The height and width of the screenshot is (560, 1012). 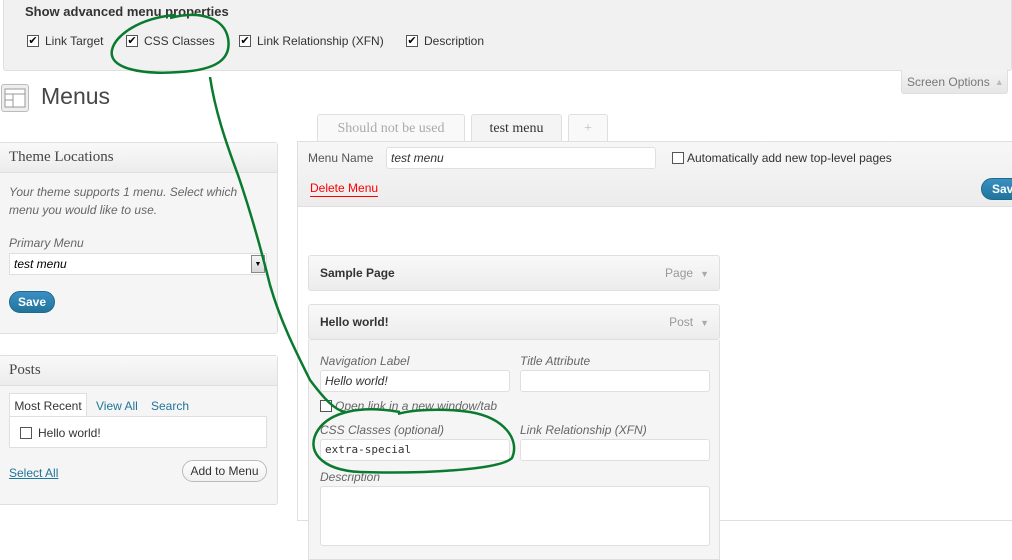 What do you see at coordinates (514, 322) in the screenshot?
I see `menu-item-hello-world: Hello world! Post ▼` at bounding box center [514, 322].